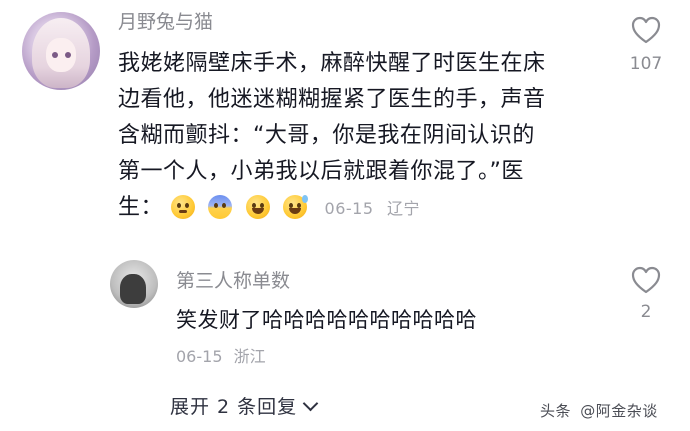  I want to click on watermark-account: @阿金杂谈, so click(619, 411).